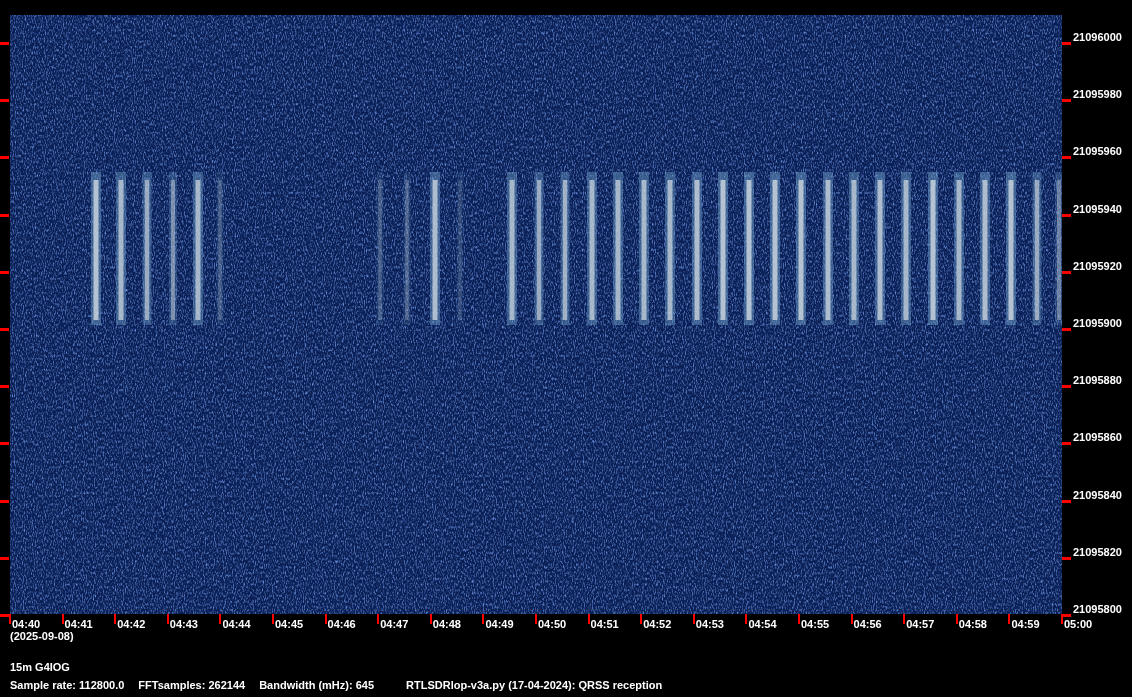 This screenshot has height=697, width=1132. I want to click on time-label: 04:57, so click(920, 624).